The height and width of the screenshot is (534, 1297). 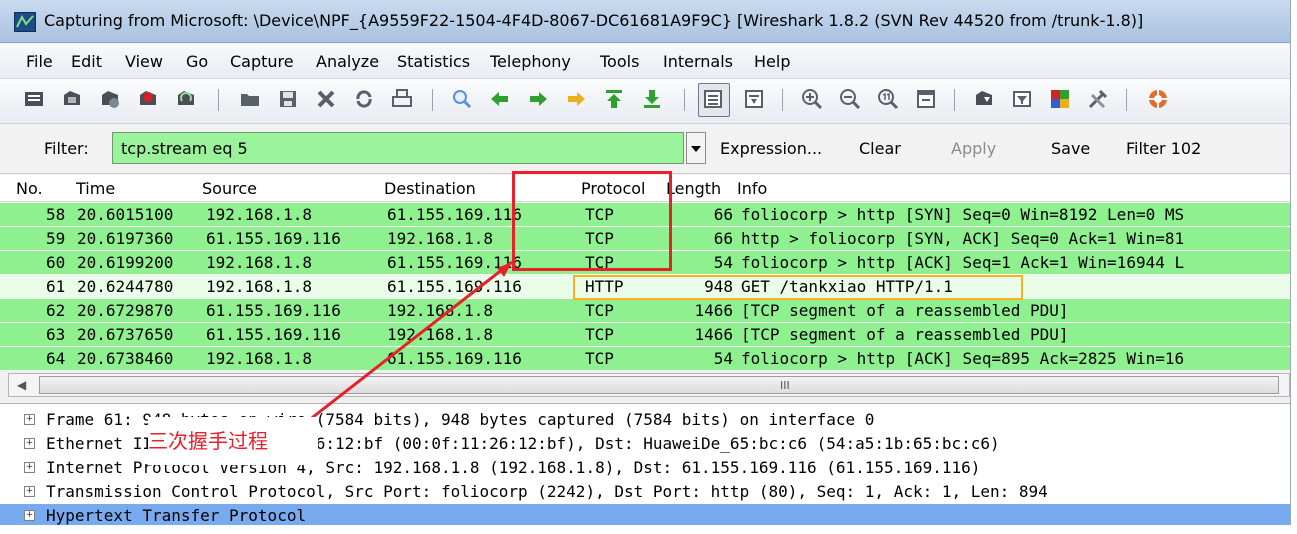 I want to click on column-info: Info, so click(x=752, y=188).